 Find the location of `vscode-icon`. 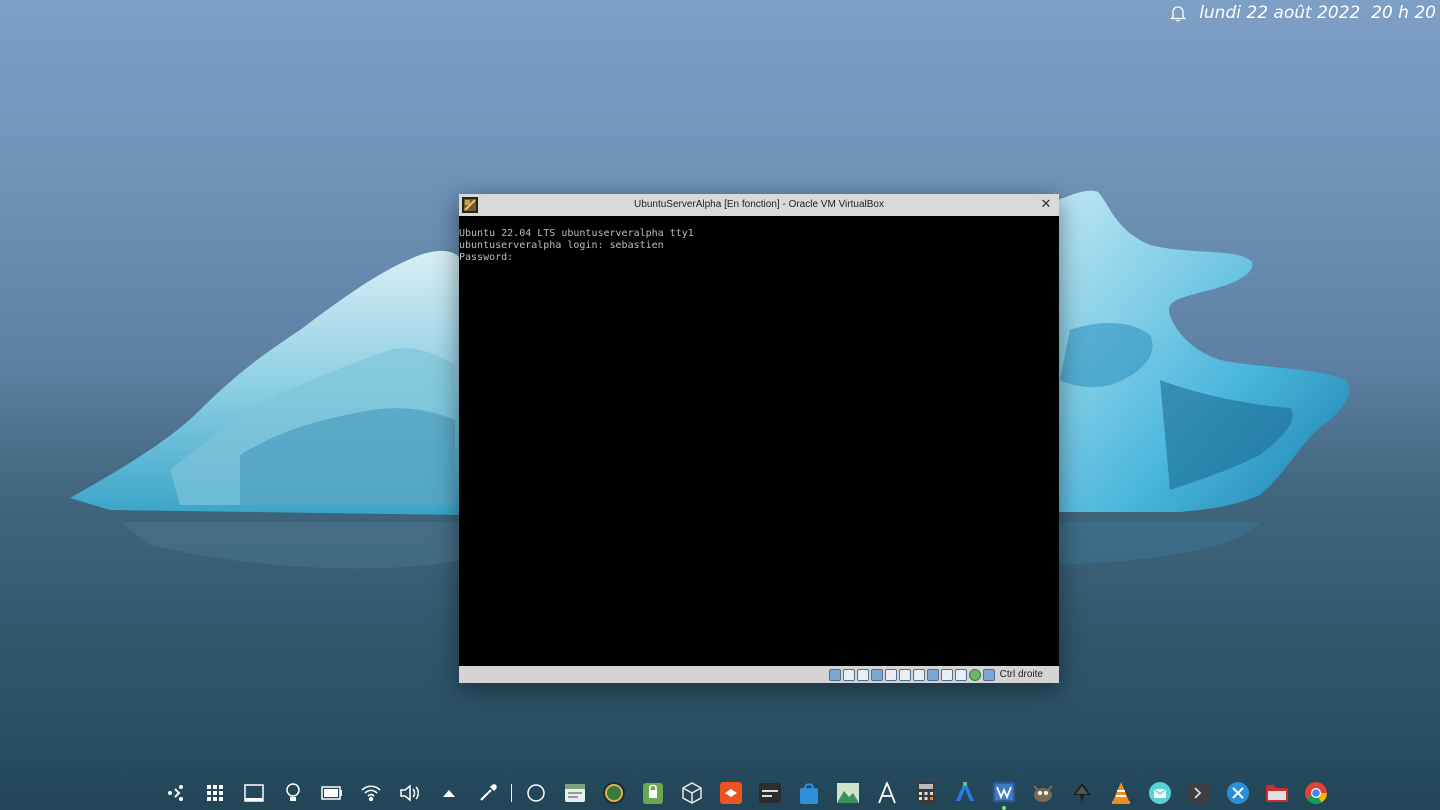

vscode-icon is located at coordinates (965, 793).